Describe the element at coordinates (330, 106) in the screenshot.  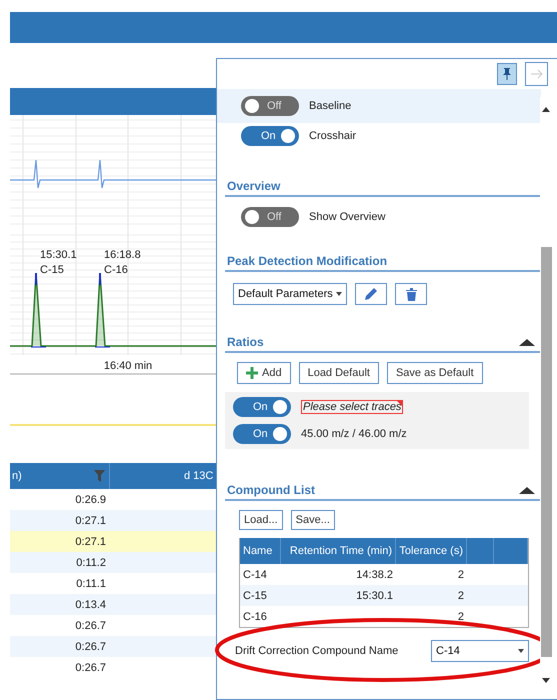
I see `toggle-label: Baseline` at that location.